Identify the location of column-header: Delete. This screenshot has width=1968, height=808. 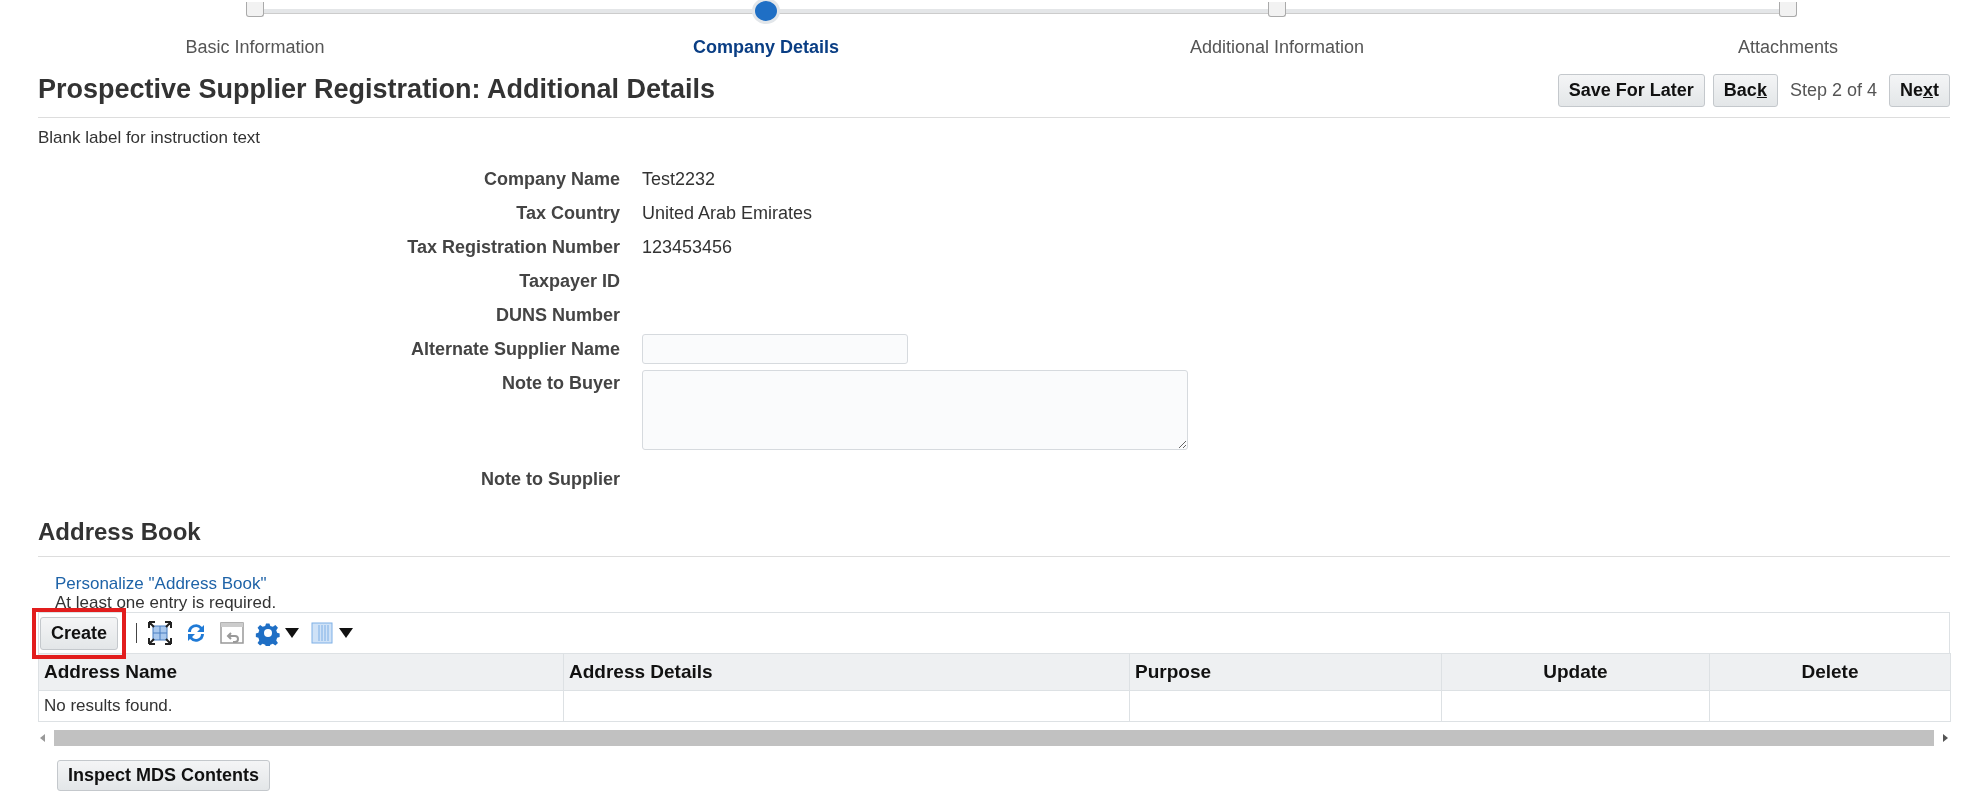
(1830, 672).